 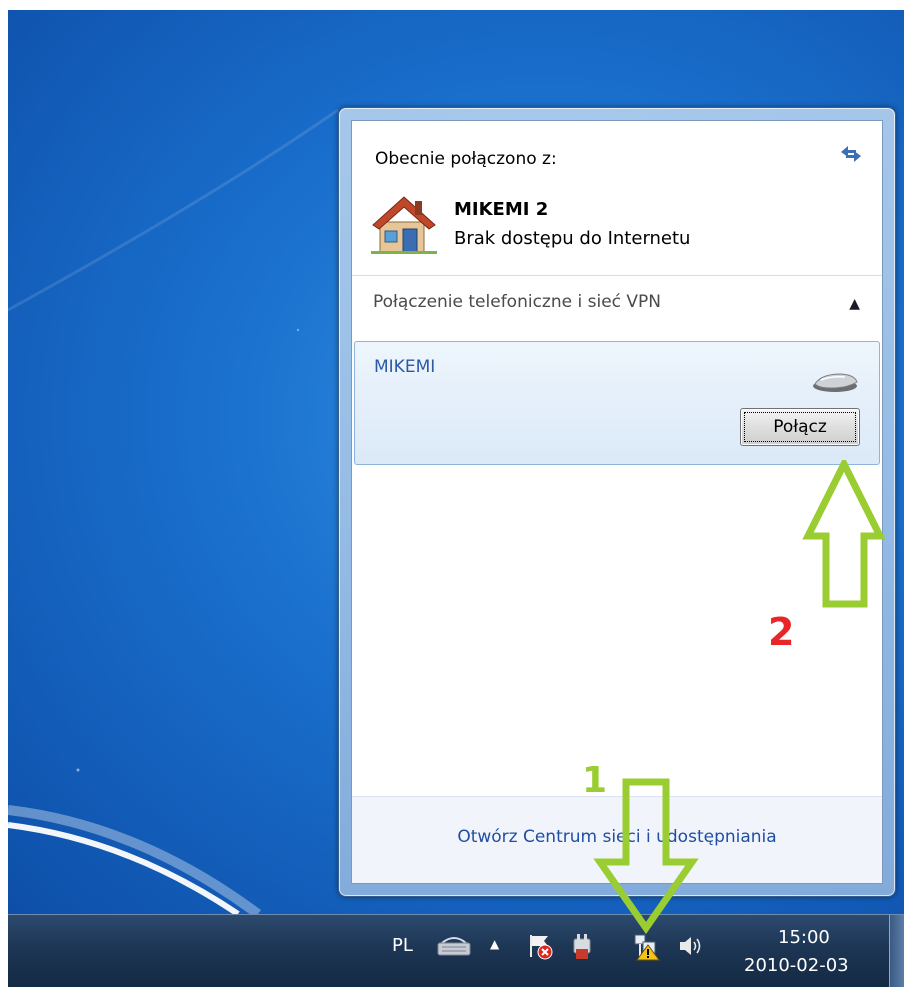 What do you see at coordinates (617, 403) in the screenshot?
I see `vpn-connection-item: MIKEMI Połącz` at bounding box center [617, 403].